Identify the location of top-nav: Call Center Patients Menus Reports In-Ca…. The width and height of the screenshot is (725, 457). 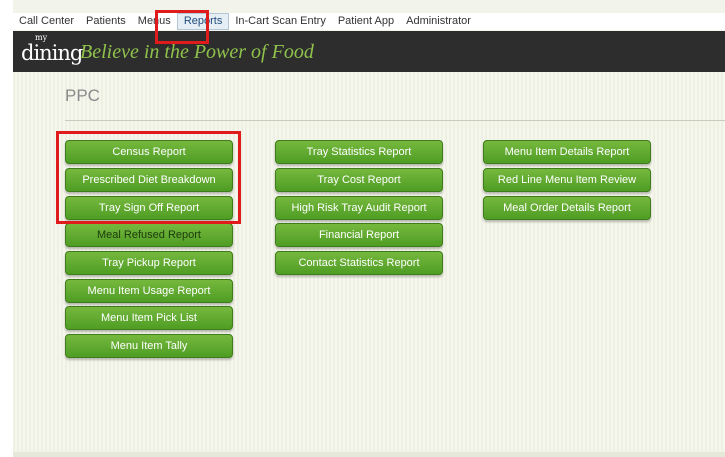
(369, 21).